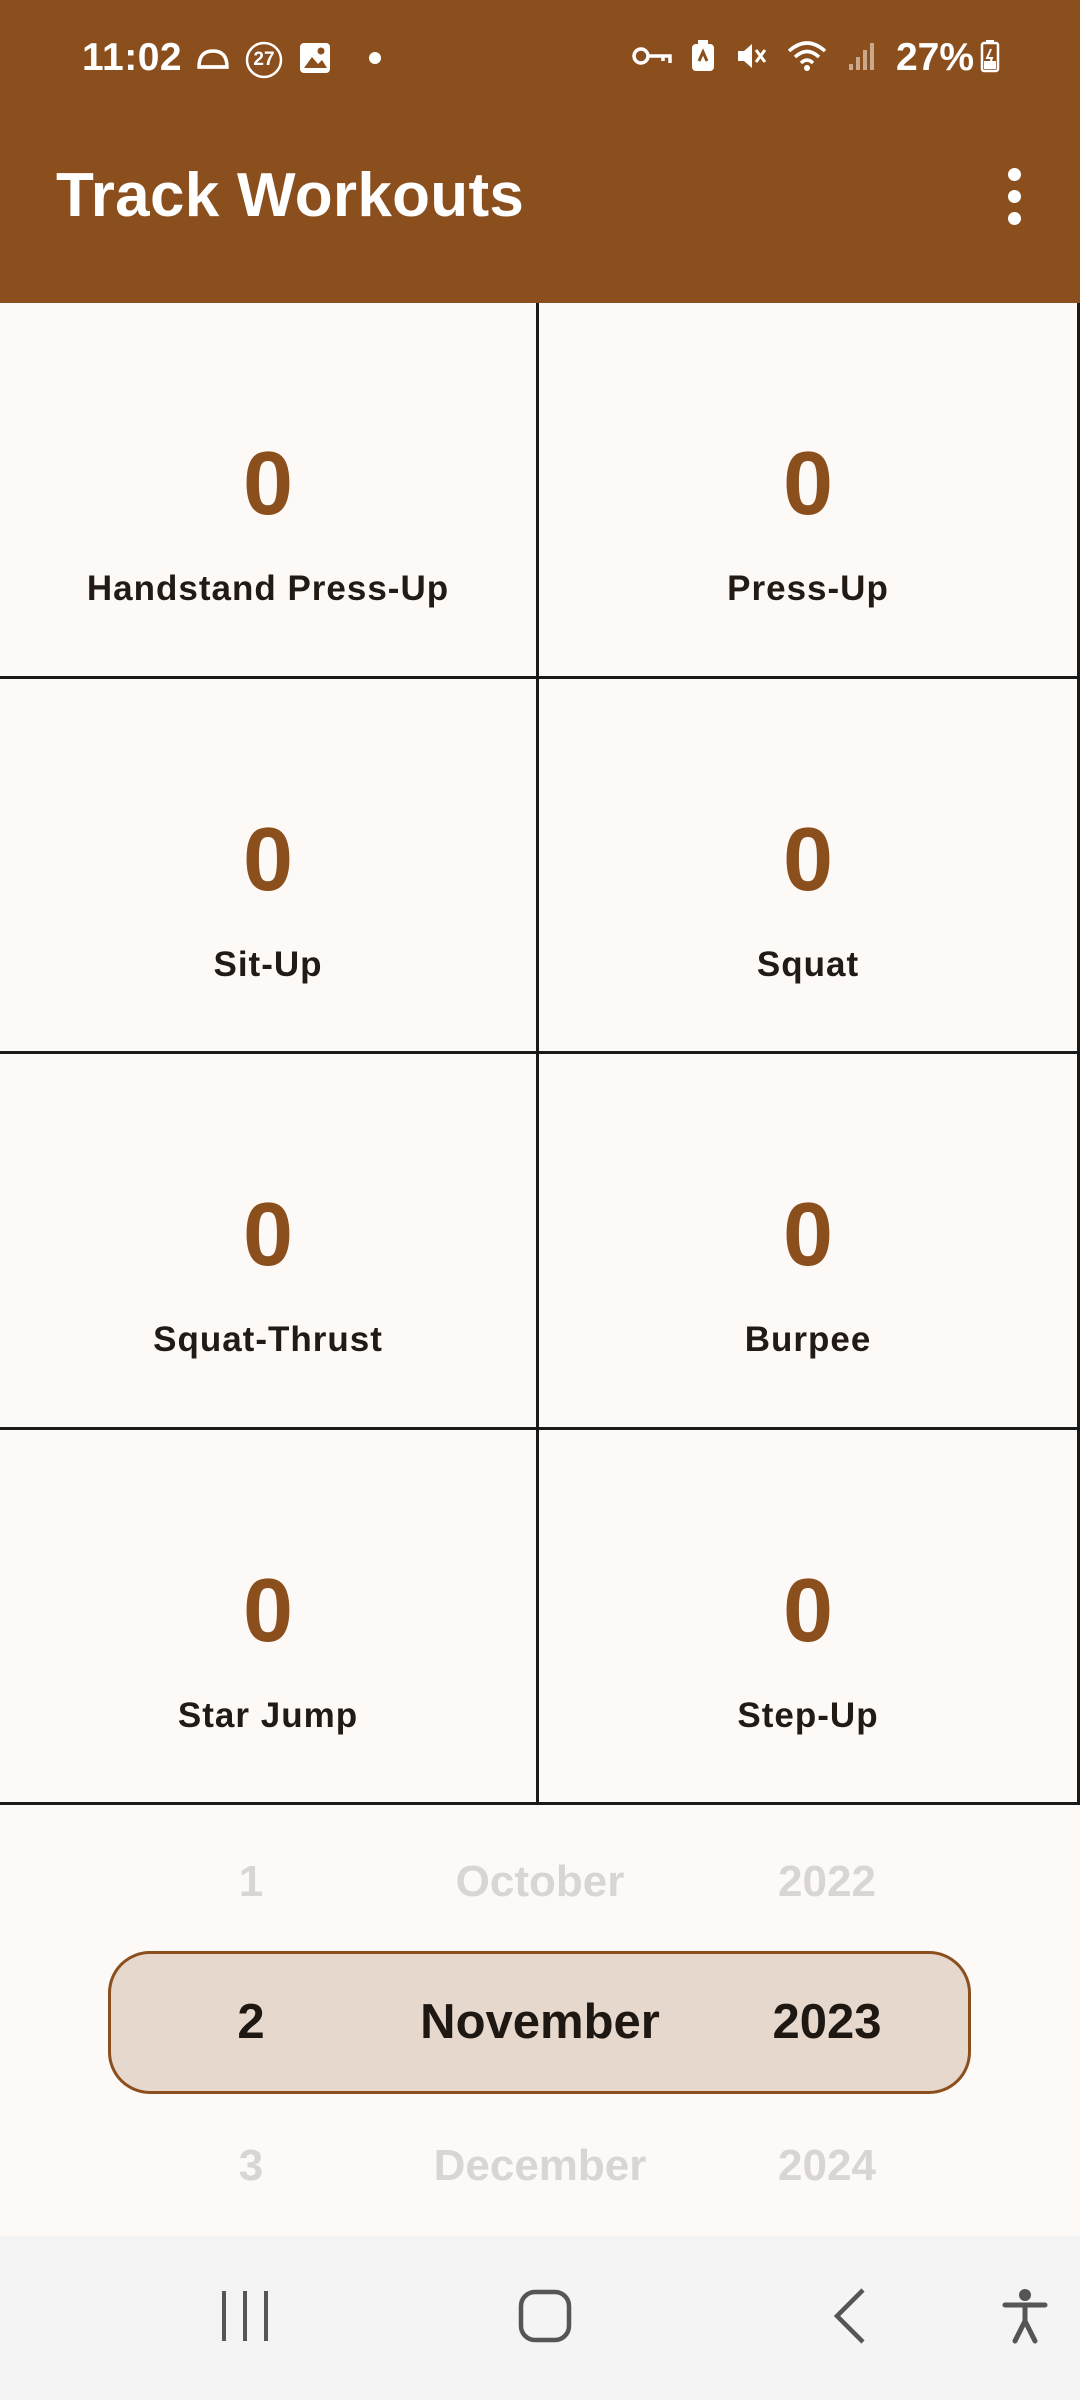 The width and height of the screenshot is (1080, 2400). What do you see at coordinates (268, 1715) in the screenshot?
I see `workout-name: Star Jump` at bounding box center [268, 1715].